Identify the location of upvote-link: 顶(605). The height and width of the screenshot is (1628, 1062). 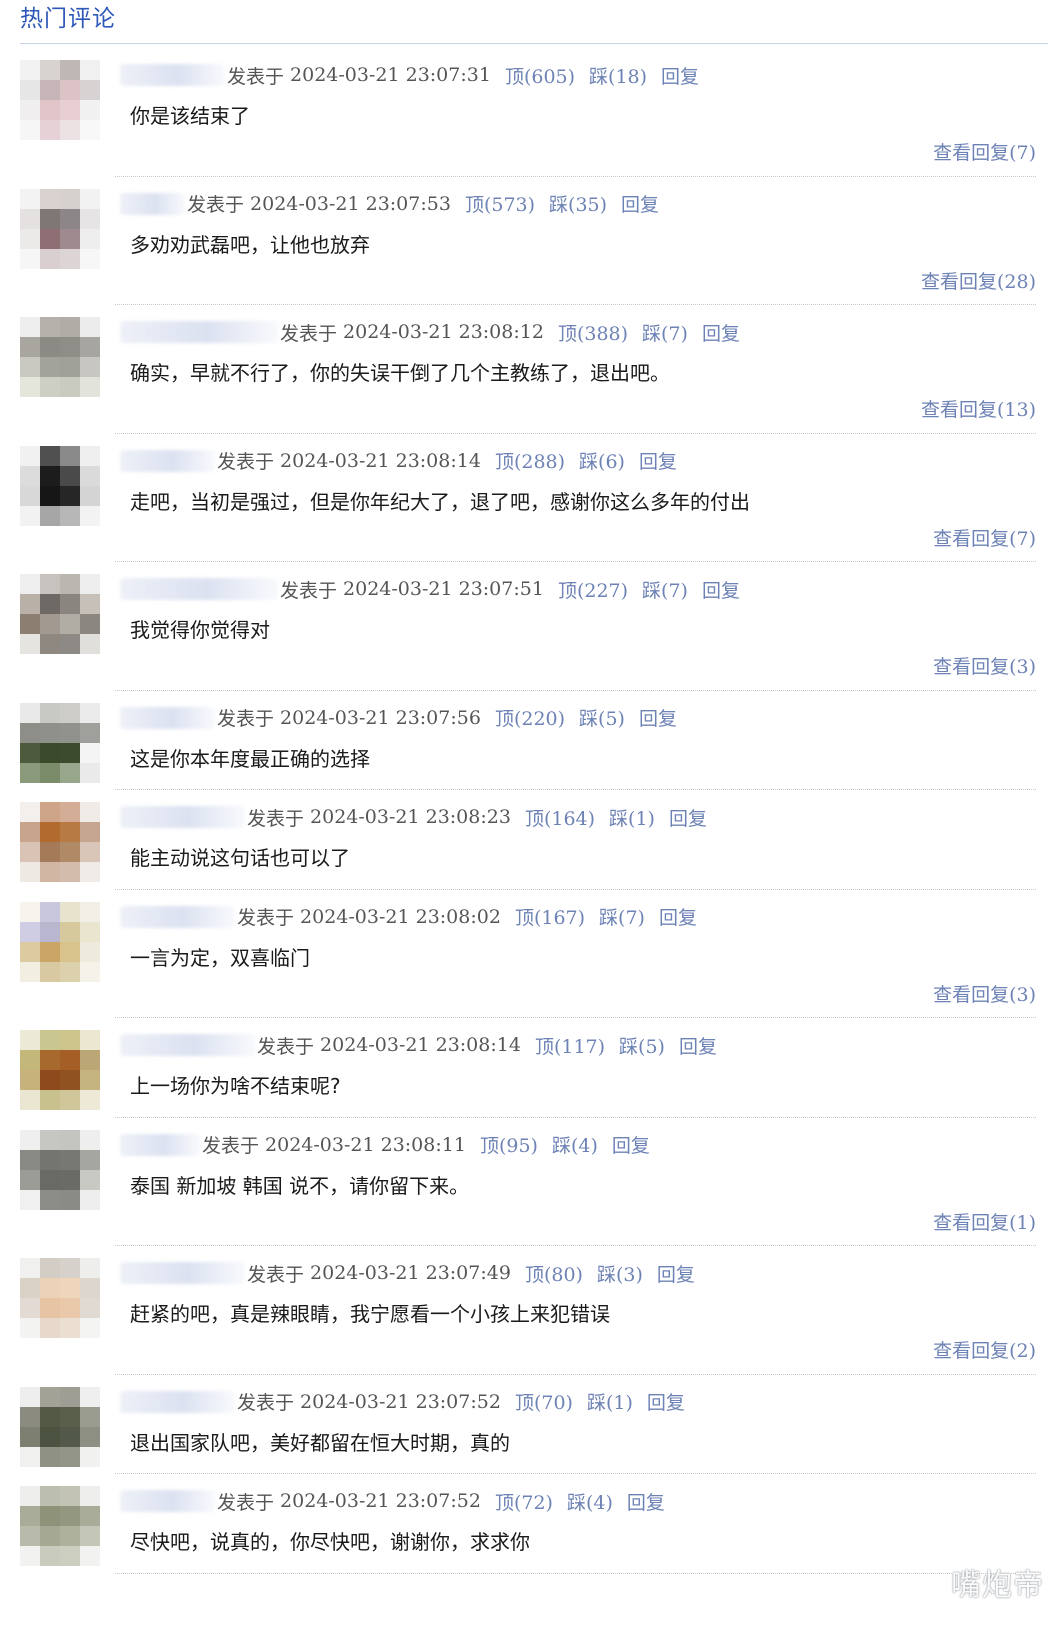
(540, 75).